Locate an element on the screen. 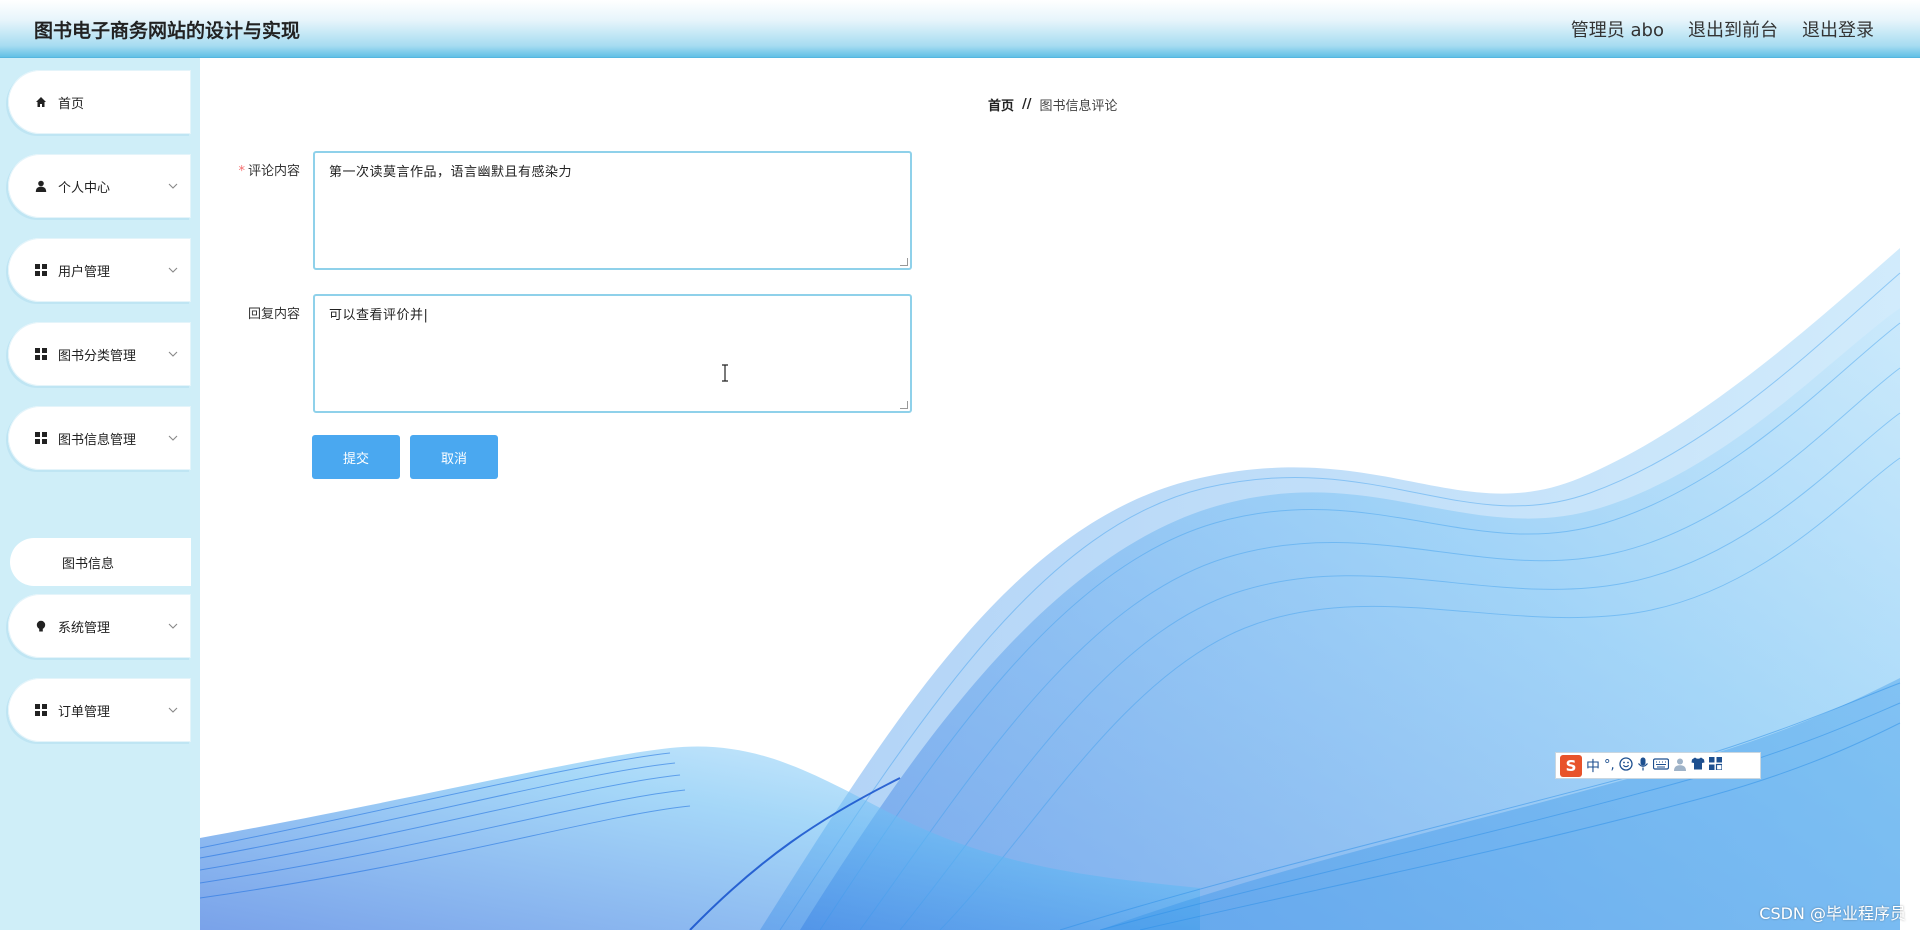  bulb-icon is located at coordinates (41, 626).